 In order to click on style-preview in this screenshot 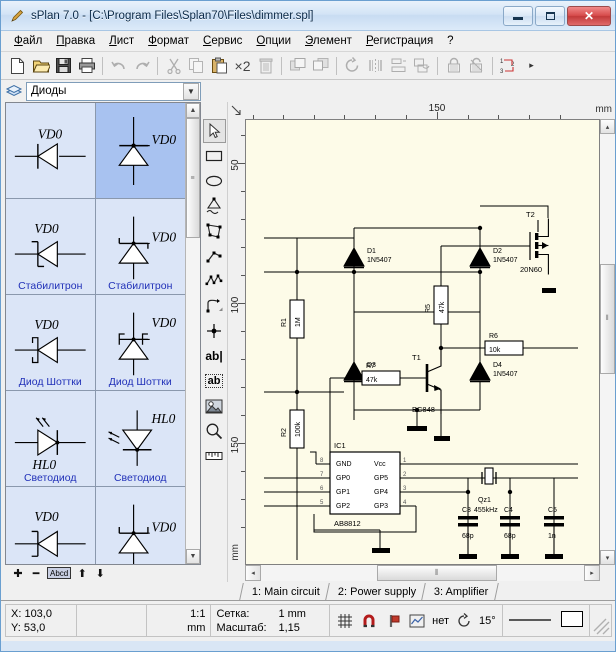, I will do `click(545, 620)`.